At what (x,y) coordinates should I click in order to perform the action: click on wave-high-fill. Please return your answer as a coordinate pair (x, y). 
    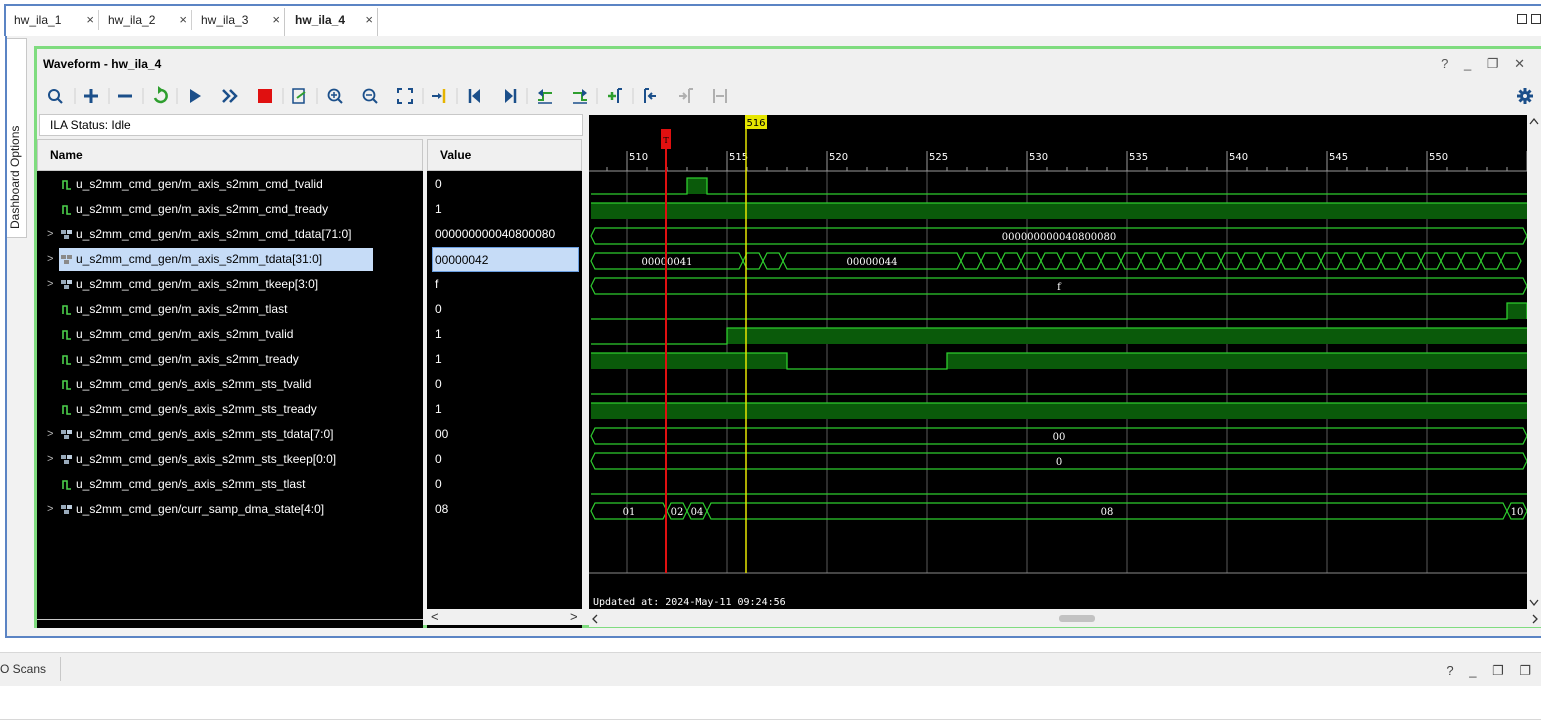
    Looking at the image, I should click on (1127, 336).